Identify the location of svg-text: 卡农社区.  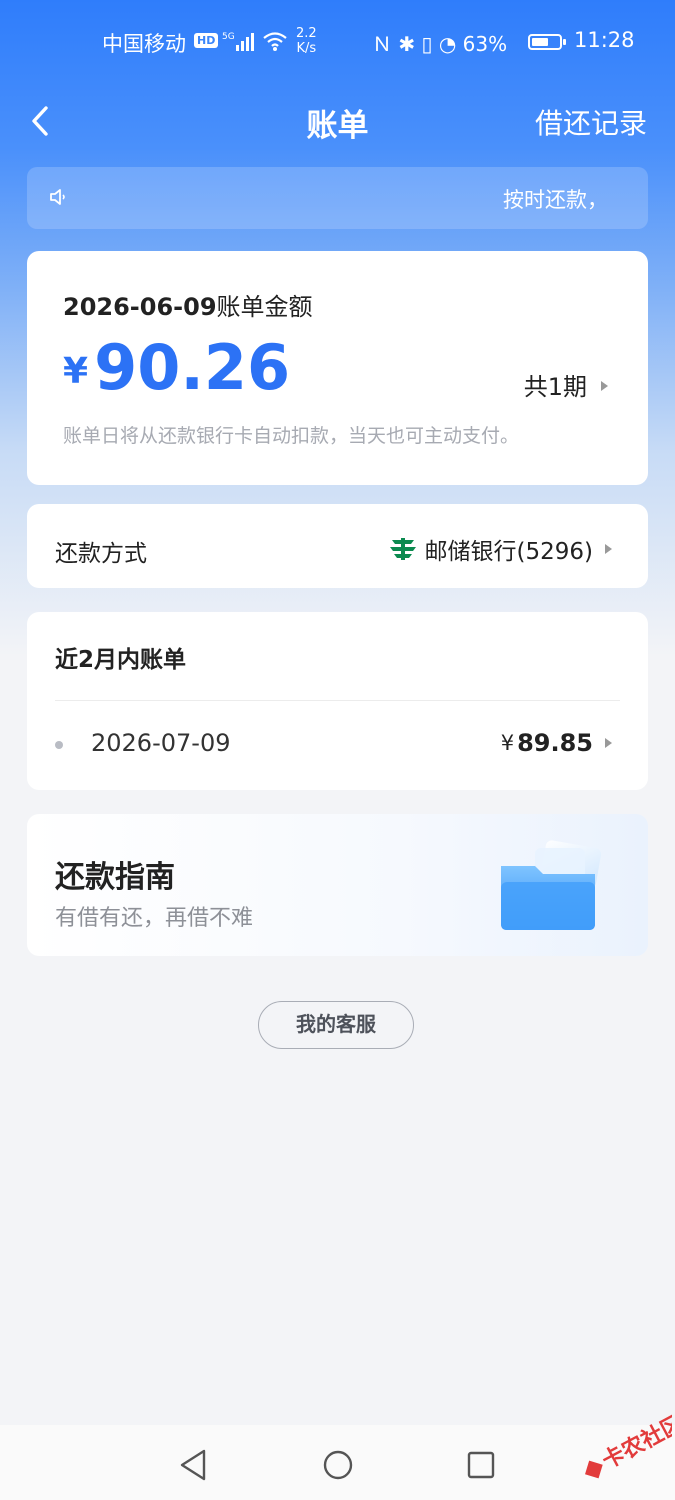
(635, 1444).